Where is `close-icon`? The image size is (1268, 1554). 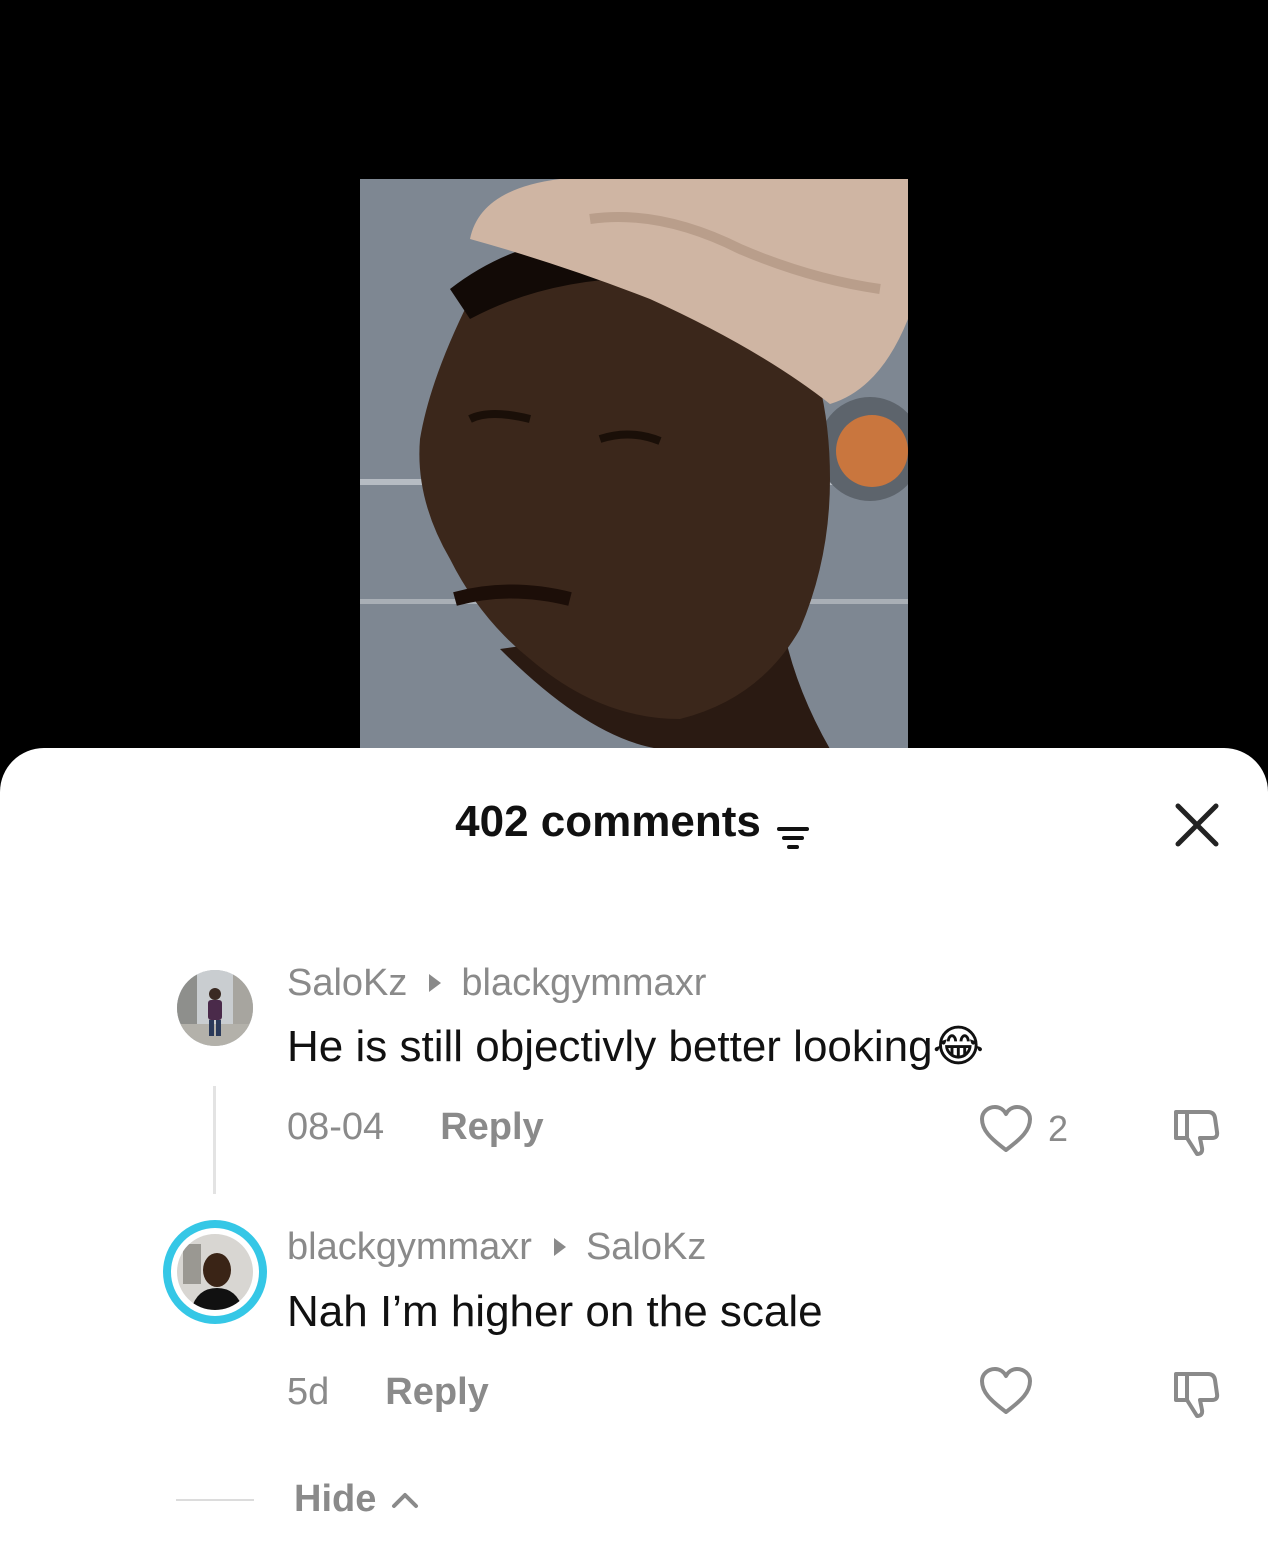 close-icon is located at coordinates (1197, 825).